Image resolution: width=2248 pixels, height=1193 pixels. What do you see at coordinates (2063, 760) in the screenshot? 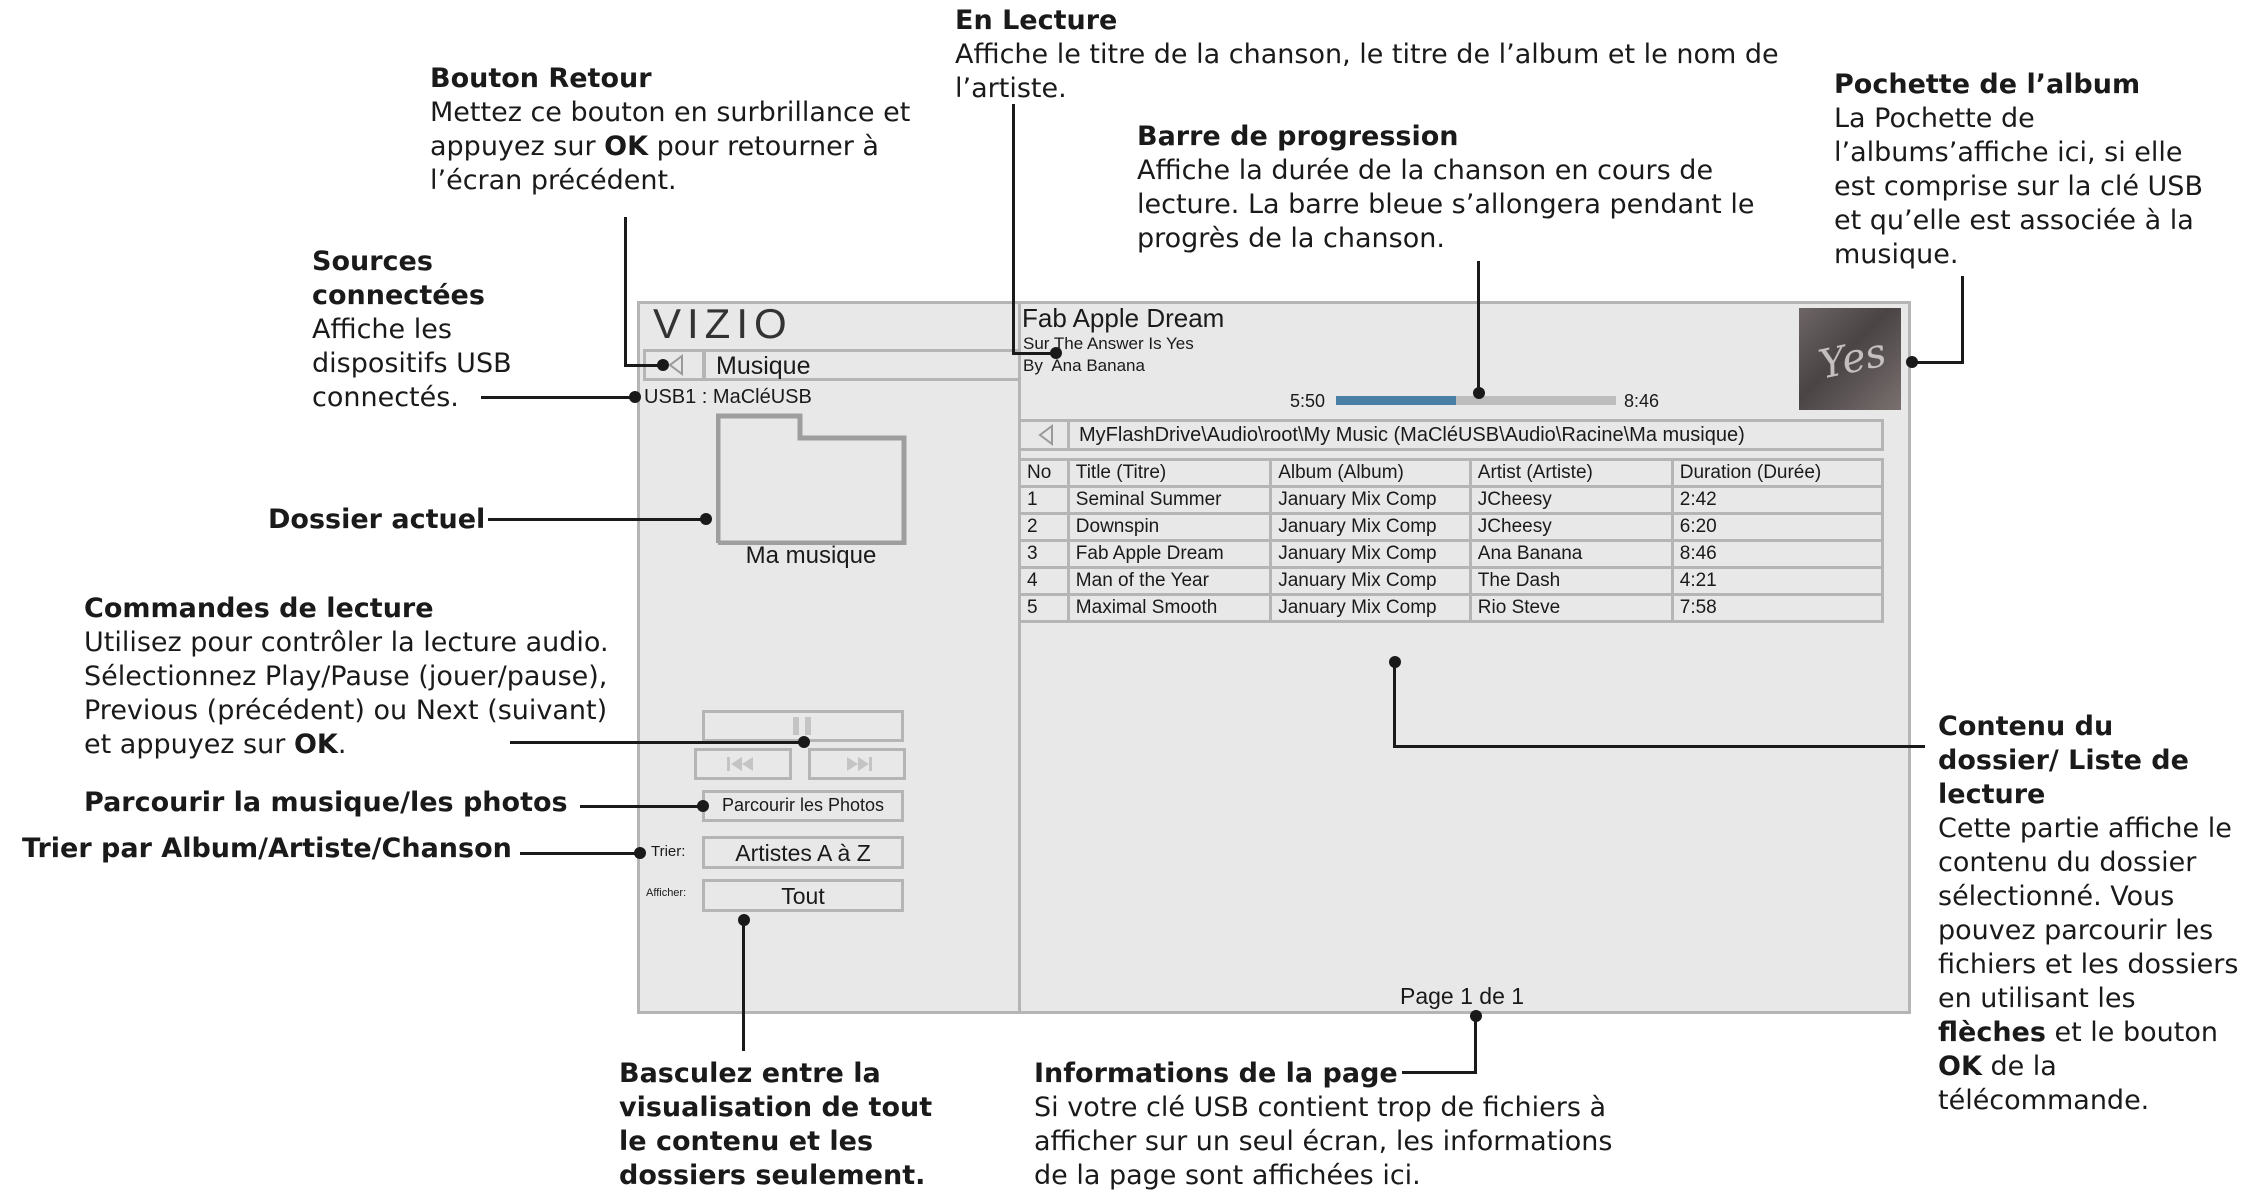
I see `callout-title: Contenu du dossier/ Liste de lecture` at bounding box center [2063, 760].